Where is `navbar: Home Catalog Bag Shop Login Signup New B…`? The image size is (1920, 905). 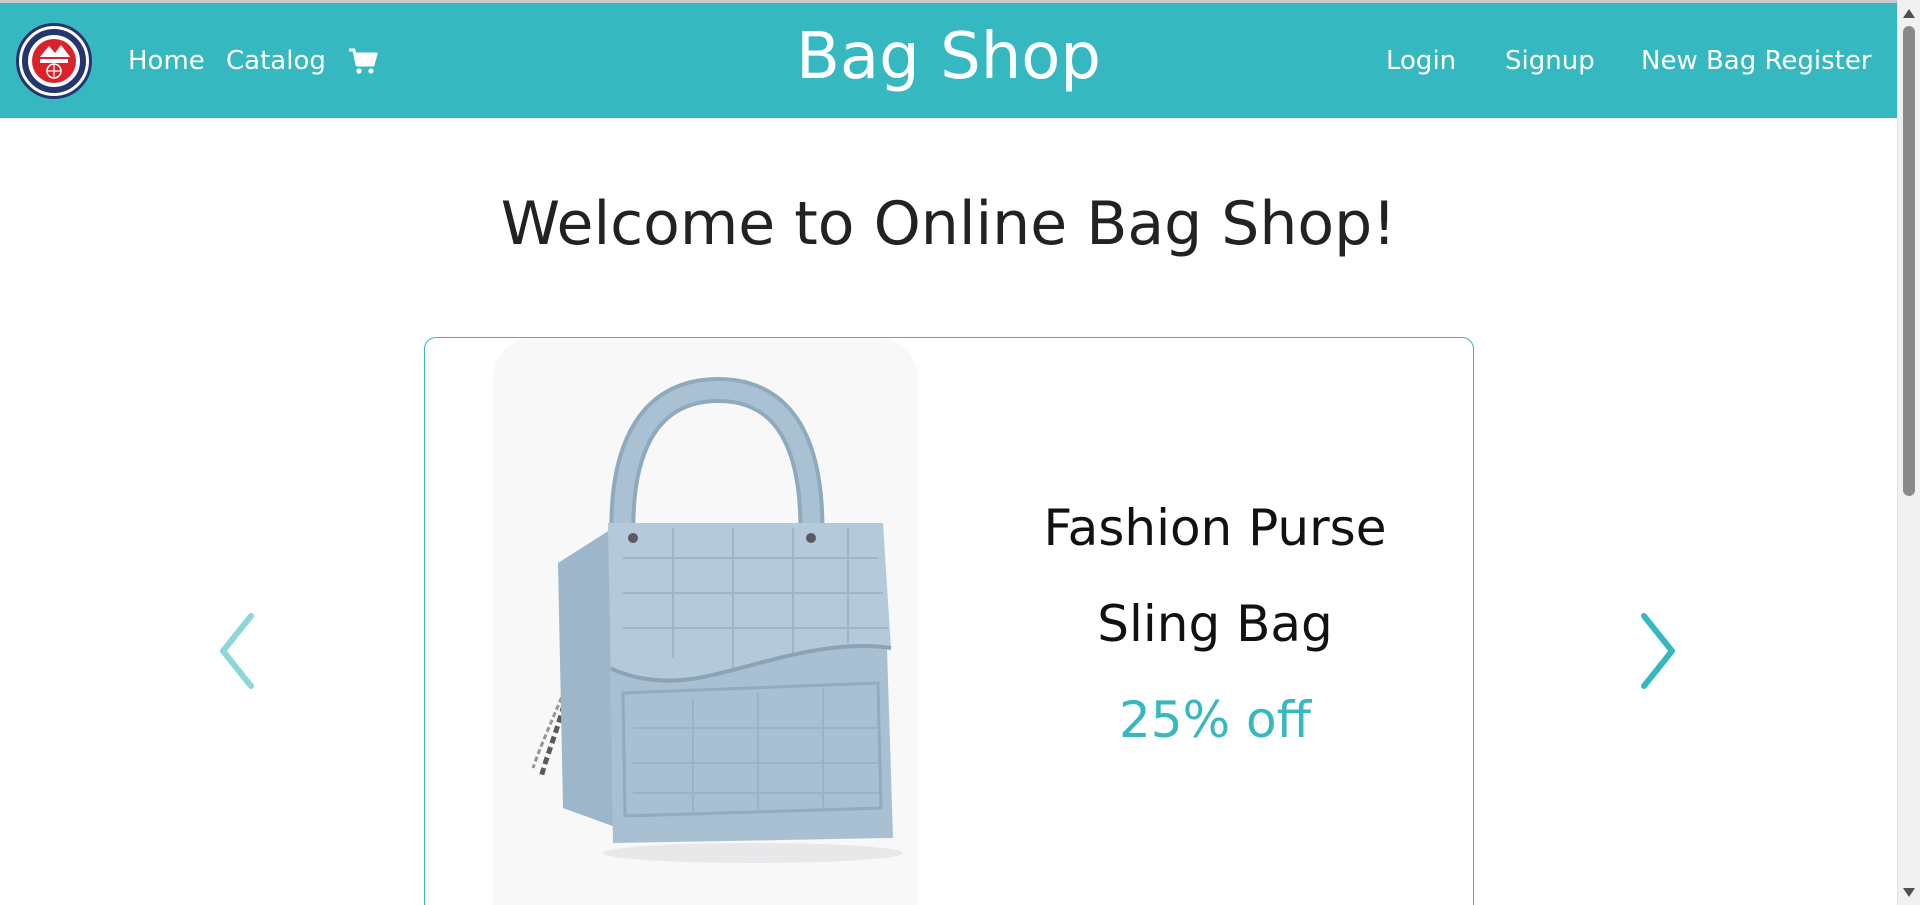 navbar: Home Catalog Bag Shop Login Signup New B… is located at coordinates (948, 60).